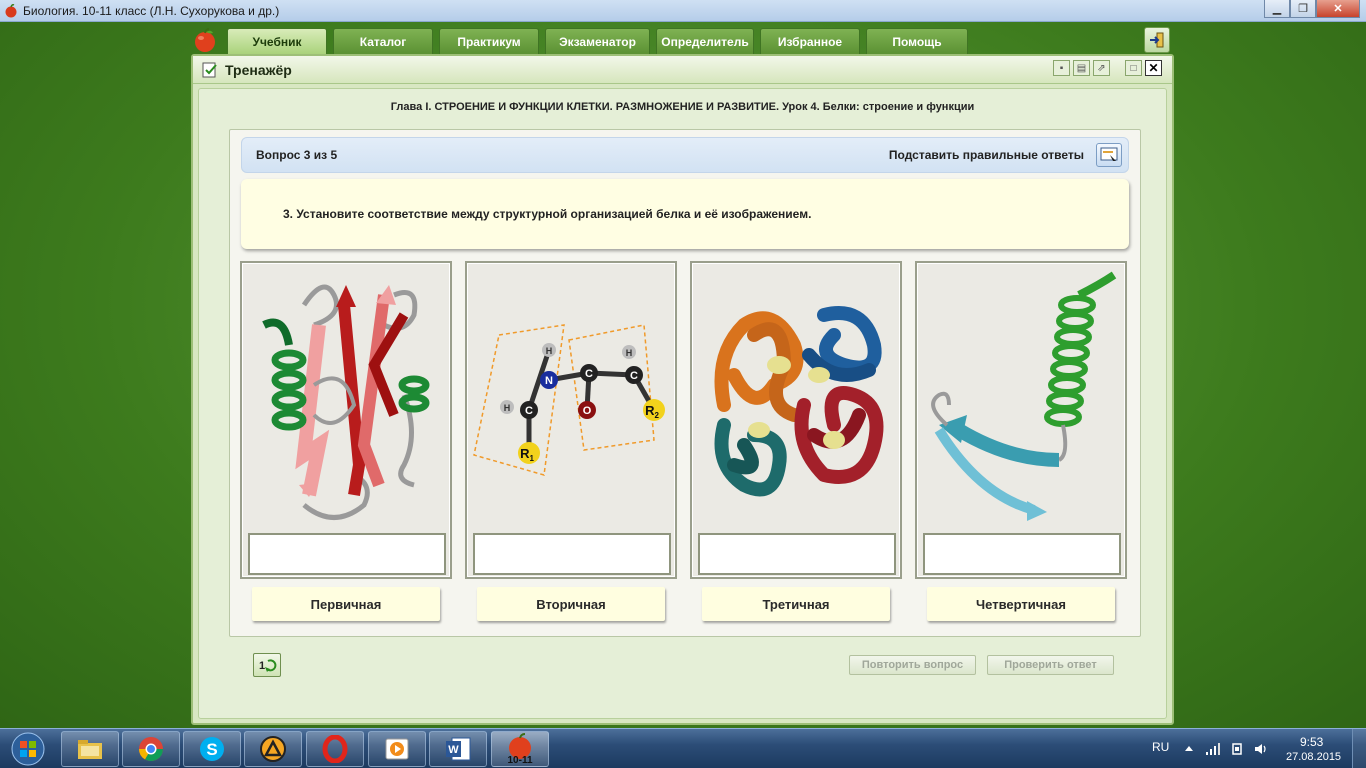  What do you see at coordinates (799, 401) in the screenshot?
I see `protein-tube-image` at bounding box center [799, 401].